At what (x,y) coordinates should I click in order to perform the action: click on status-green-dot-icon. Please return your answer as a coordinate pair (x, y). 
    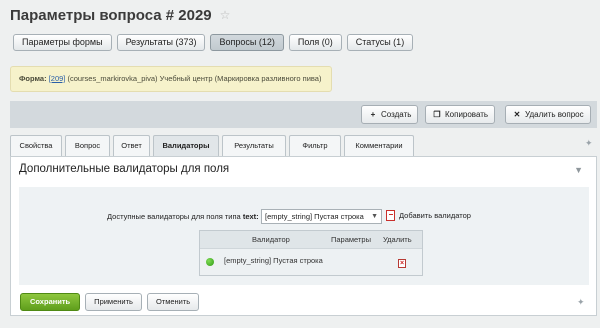
    Looking at the image, I should click on (210, 262).